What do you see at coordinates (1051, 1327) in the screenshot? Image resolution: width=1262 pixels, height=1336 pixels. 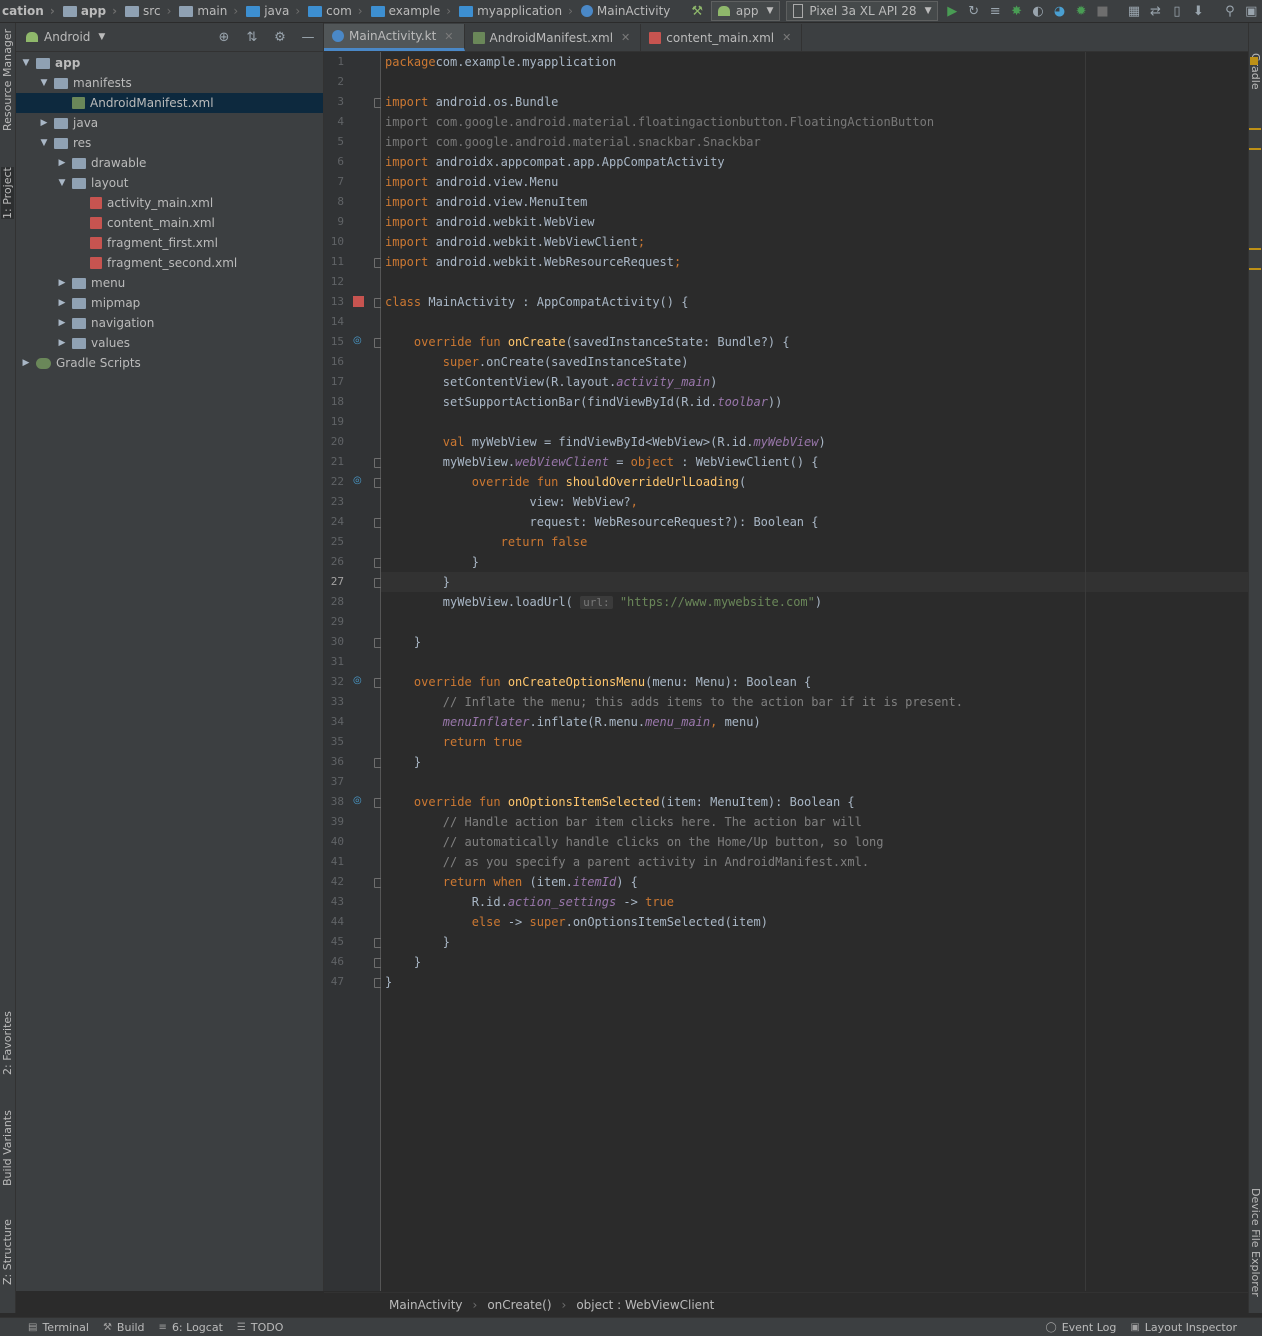 I see `speech-bubble-icon: ◯` at bounding box center [1051, 1327].